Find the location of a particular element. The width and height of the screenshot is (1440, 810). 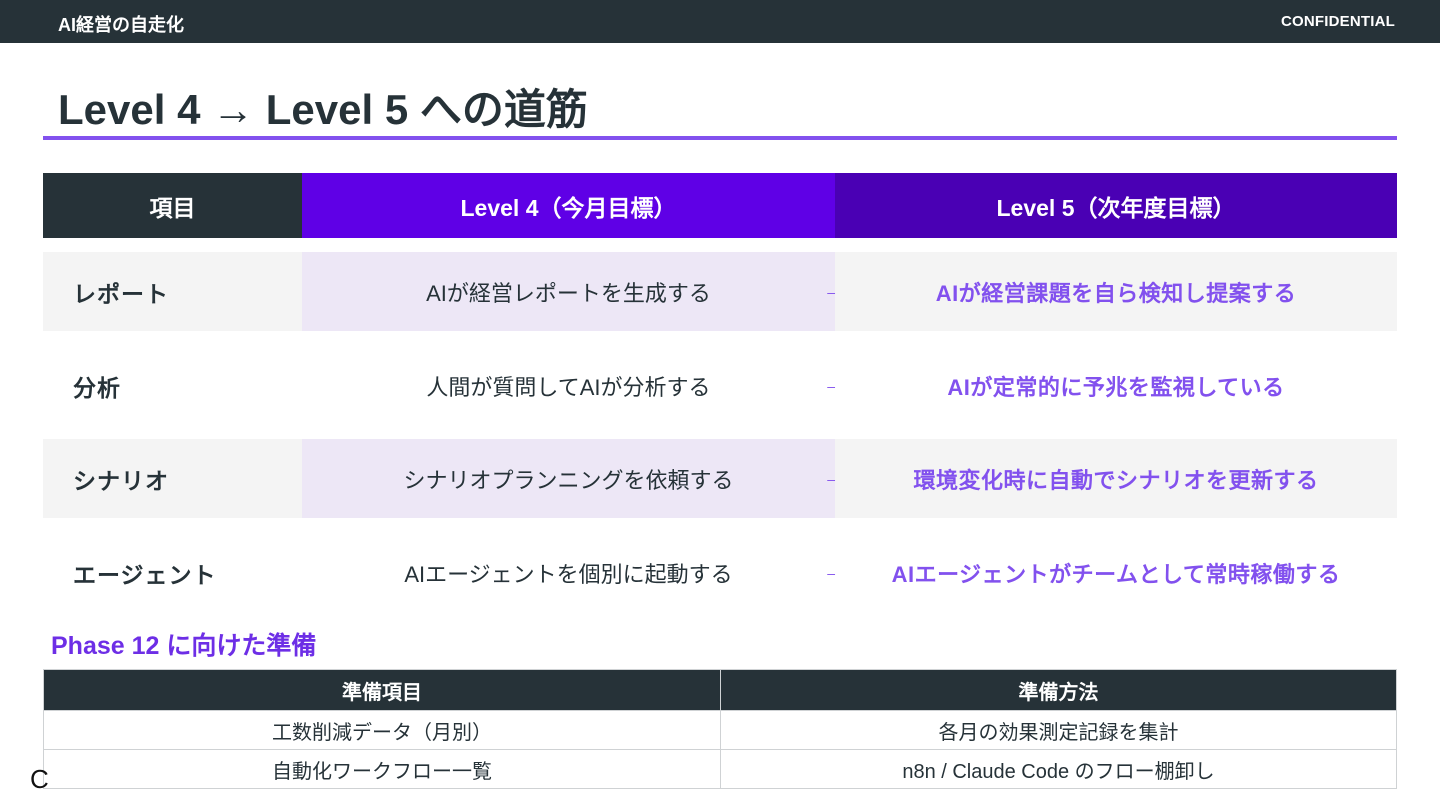

prep-header-row: 準備項目 準備方法 is located at coordinates (720, 690).